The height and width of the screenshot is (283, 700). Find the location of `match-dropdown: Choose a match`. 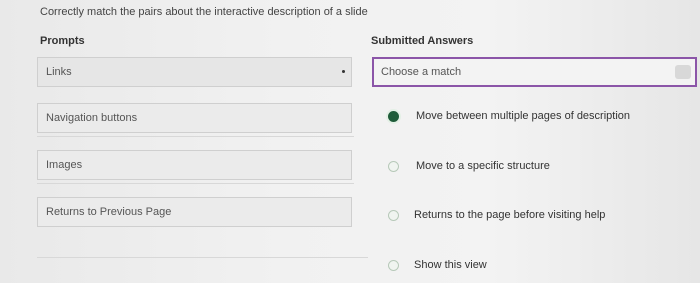

match-dropdown: Choose a match is located at coordinates (534, 72).